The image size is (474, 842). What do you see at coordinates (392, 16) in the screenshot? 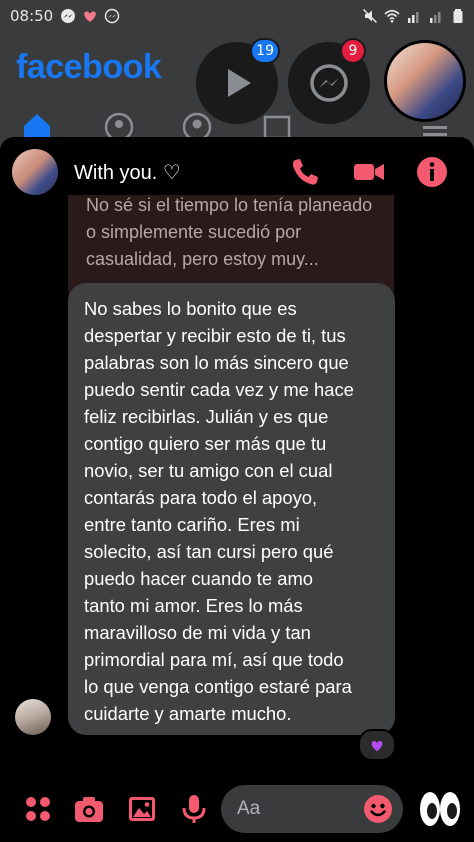
I see `wifi-icon` at bounding box center [392, 16].